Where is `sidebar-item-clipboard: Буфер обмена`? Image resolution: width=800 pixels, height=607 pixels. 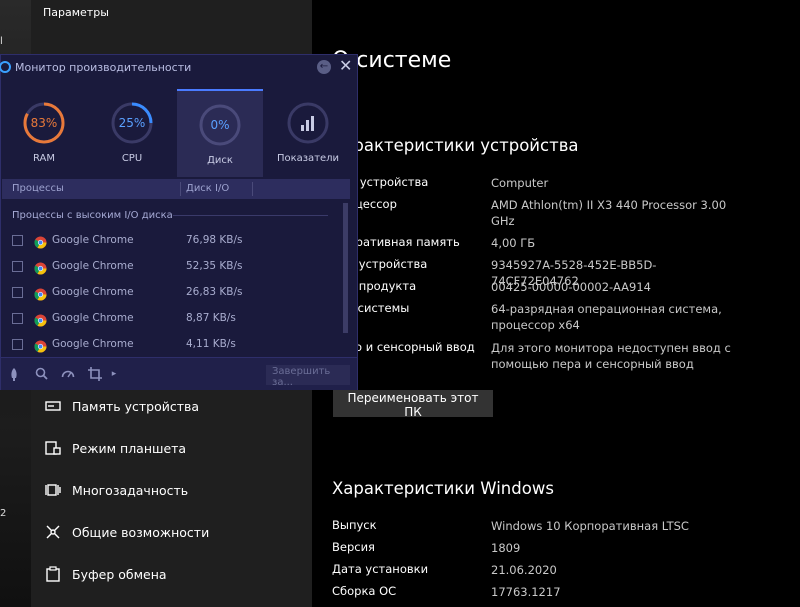
sidebar-item-clipboard: Буфер обмена is located at coordinates (171, 574).